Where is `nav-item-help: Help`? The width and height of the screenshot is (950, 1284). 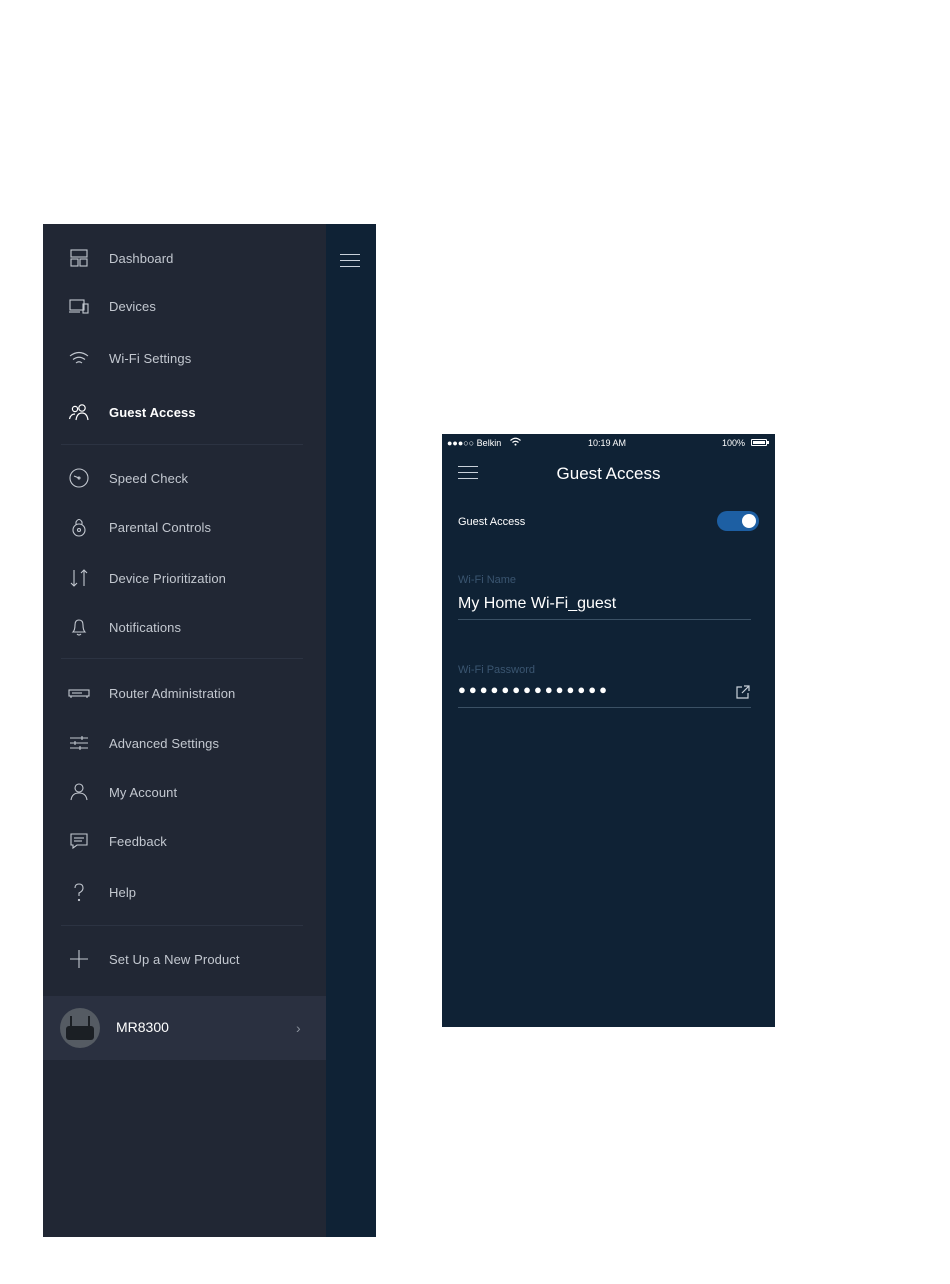
nav-item-help: Help is located at coordinates (184, 892).